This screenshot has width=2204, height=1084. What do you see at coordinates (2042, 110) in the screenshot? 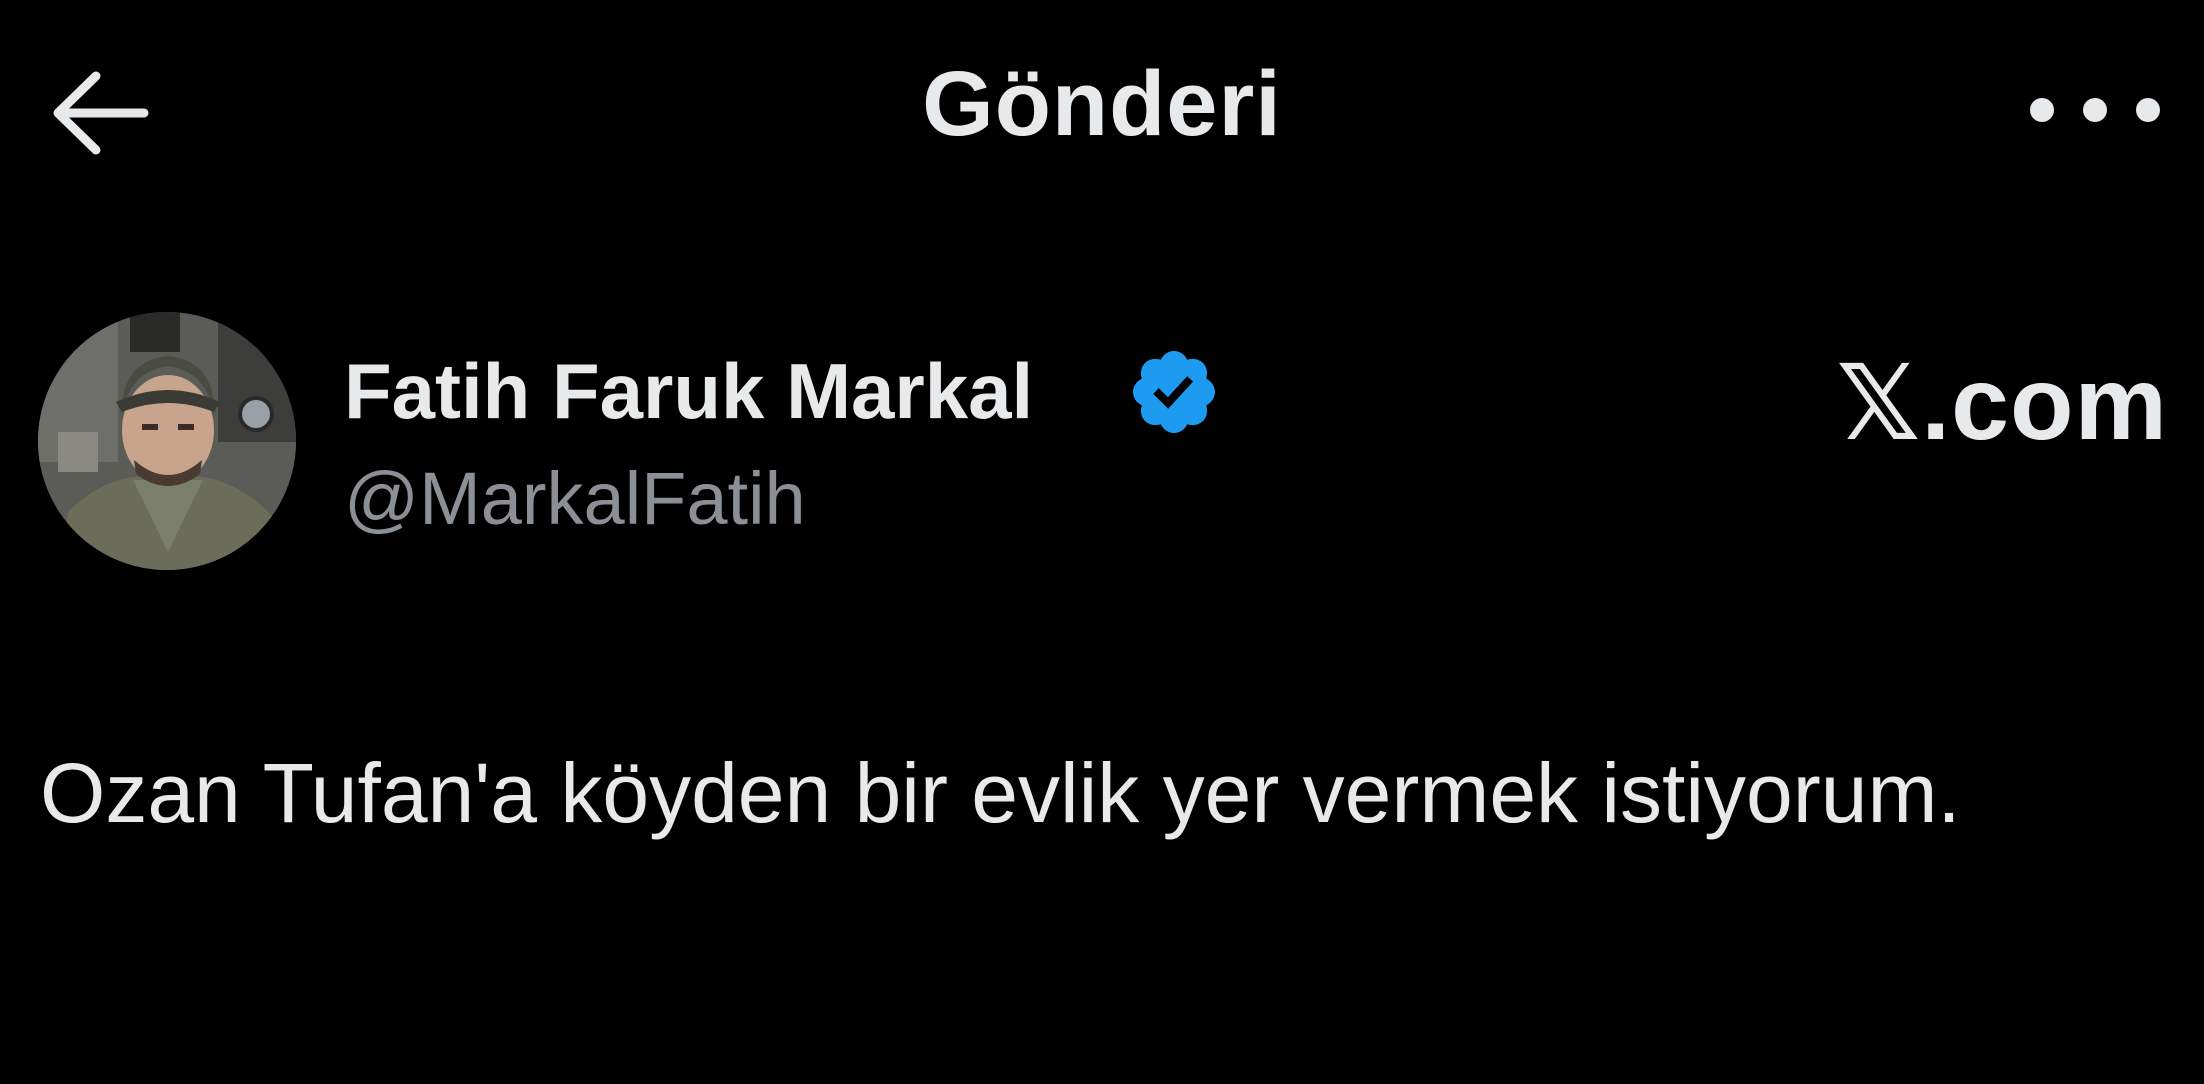
I see `more-horizontal-icon` at bounding box center [2042, 110].